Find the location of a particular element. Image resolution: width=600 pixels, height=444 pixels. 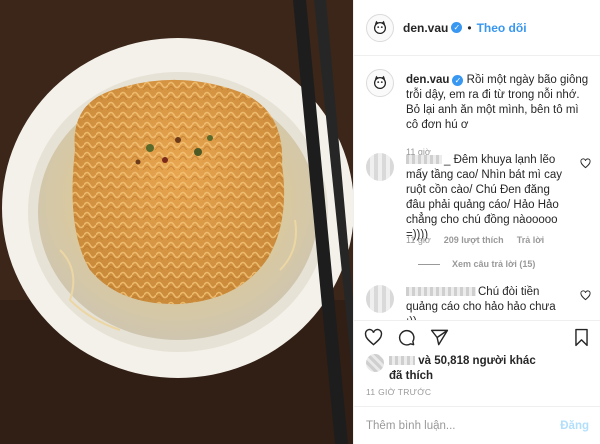

likes-count: và 50,818 người khác is located at coordinates (477, 361).